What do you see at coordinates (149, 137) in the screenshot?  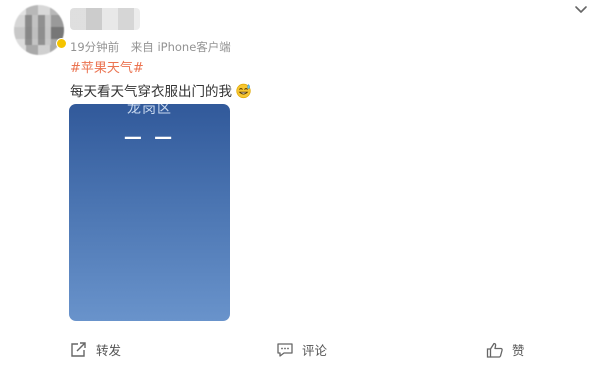 I see `weather-temperature: — —` at bounding box center [149, 137].